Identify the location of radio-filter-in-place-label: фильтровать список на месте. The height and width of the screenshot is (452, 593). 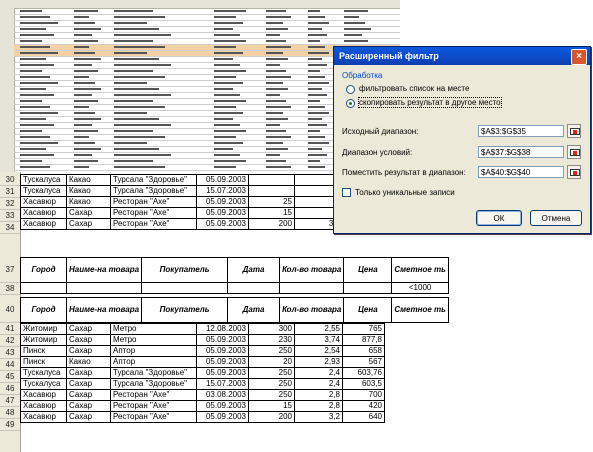
(414, 88).